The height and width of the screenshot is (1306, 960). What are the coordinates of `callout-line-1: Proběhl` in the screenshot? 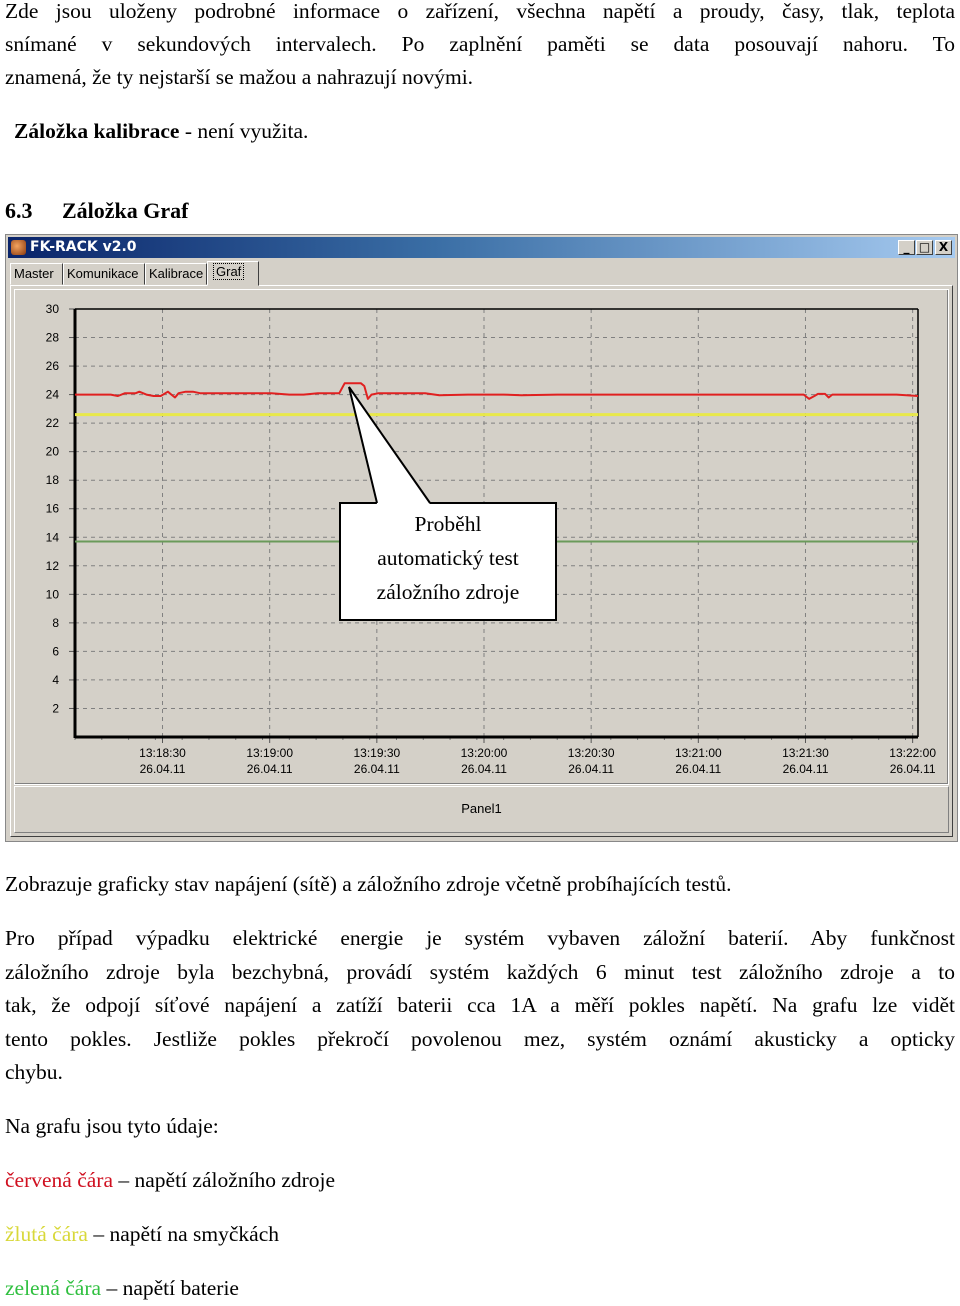 It's located at (448, 524).